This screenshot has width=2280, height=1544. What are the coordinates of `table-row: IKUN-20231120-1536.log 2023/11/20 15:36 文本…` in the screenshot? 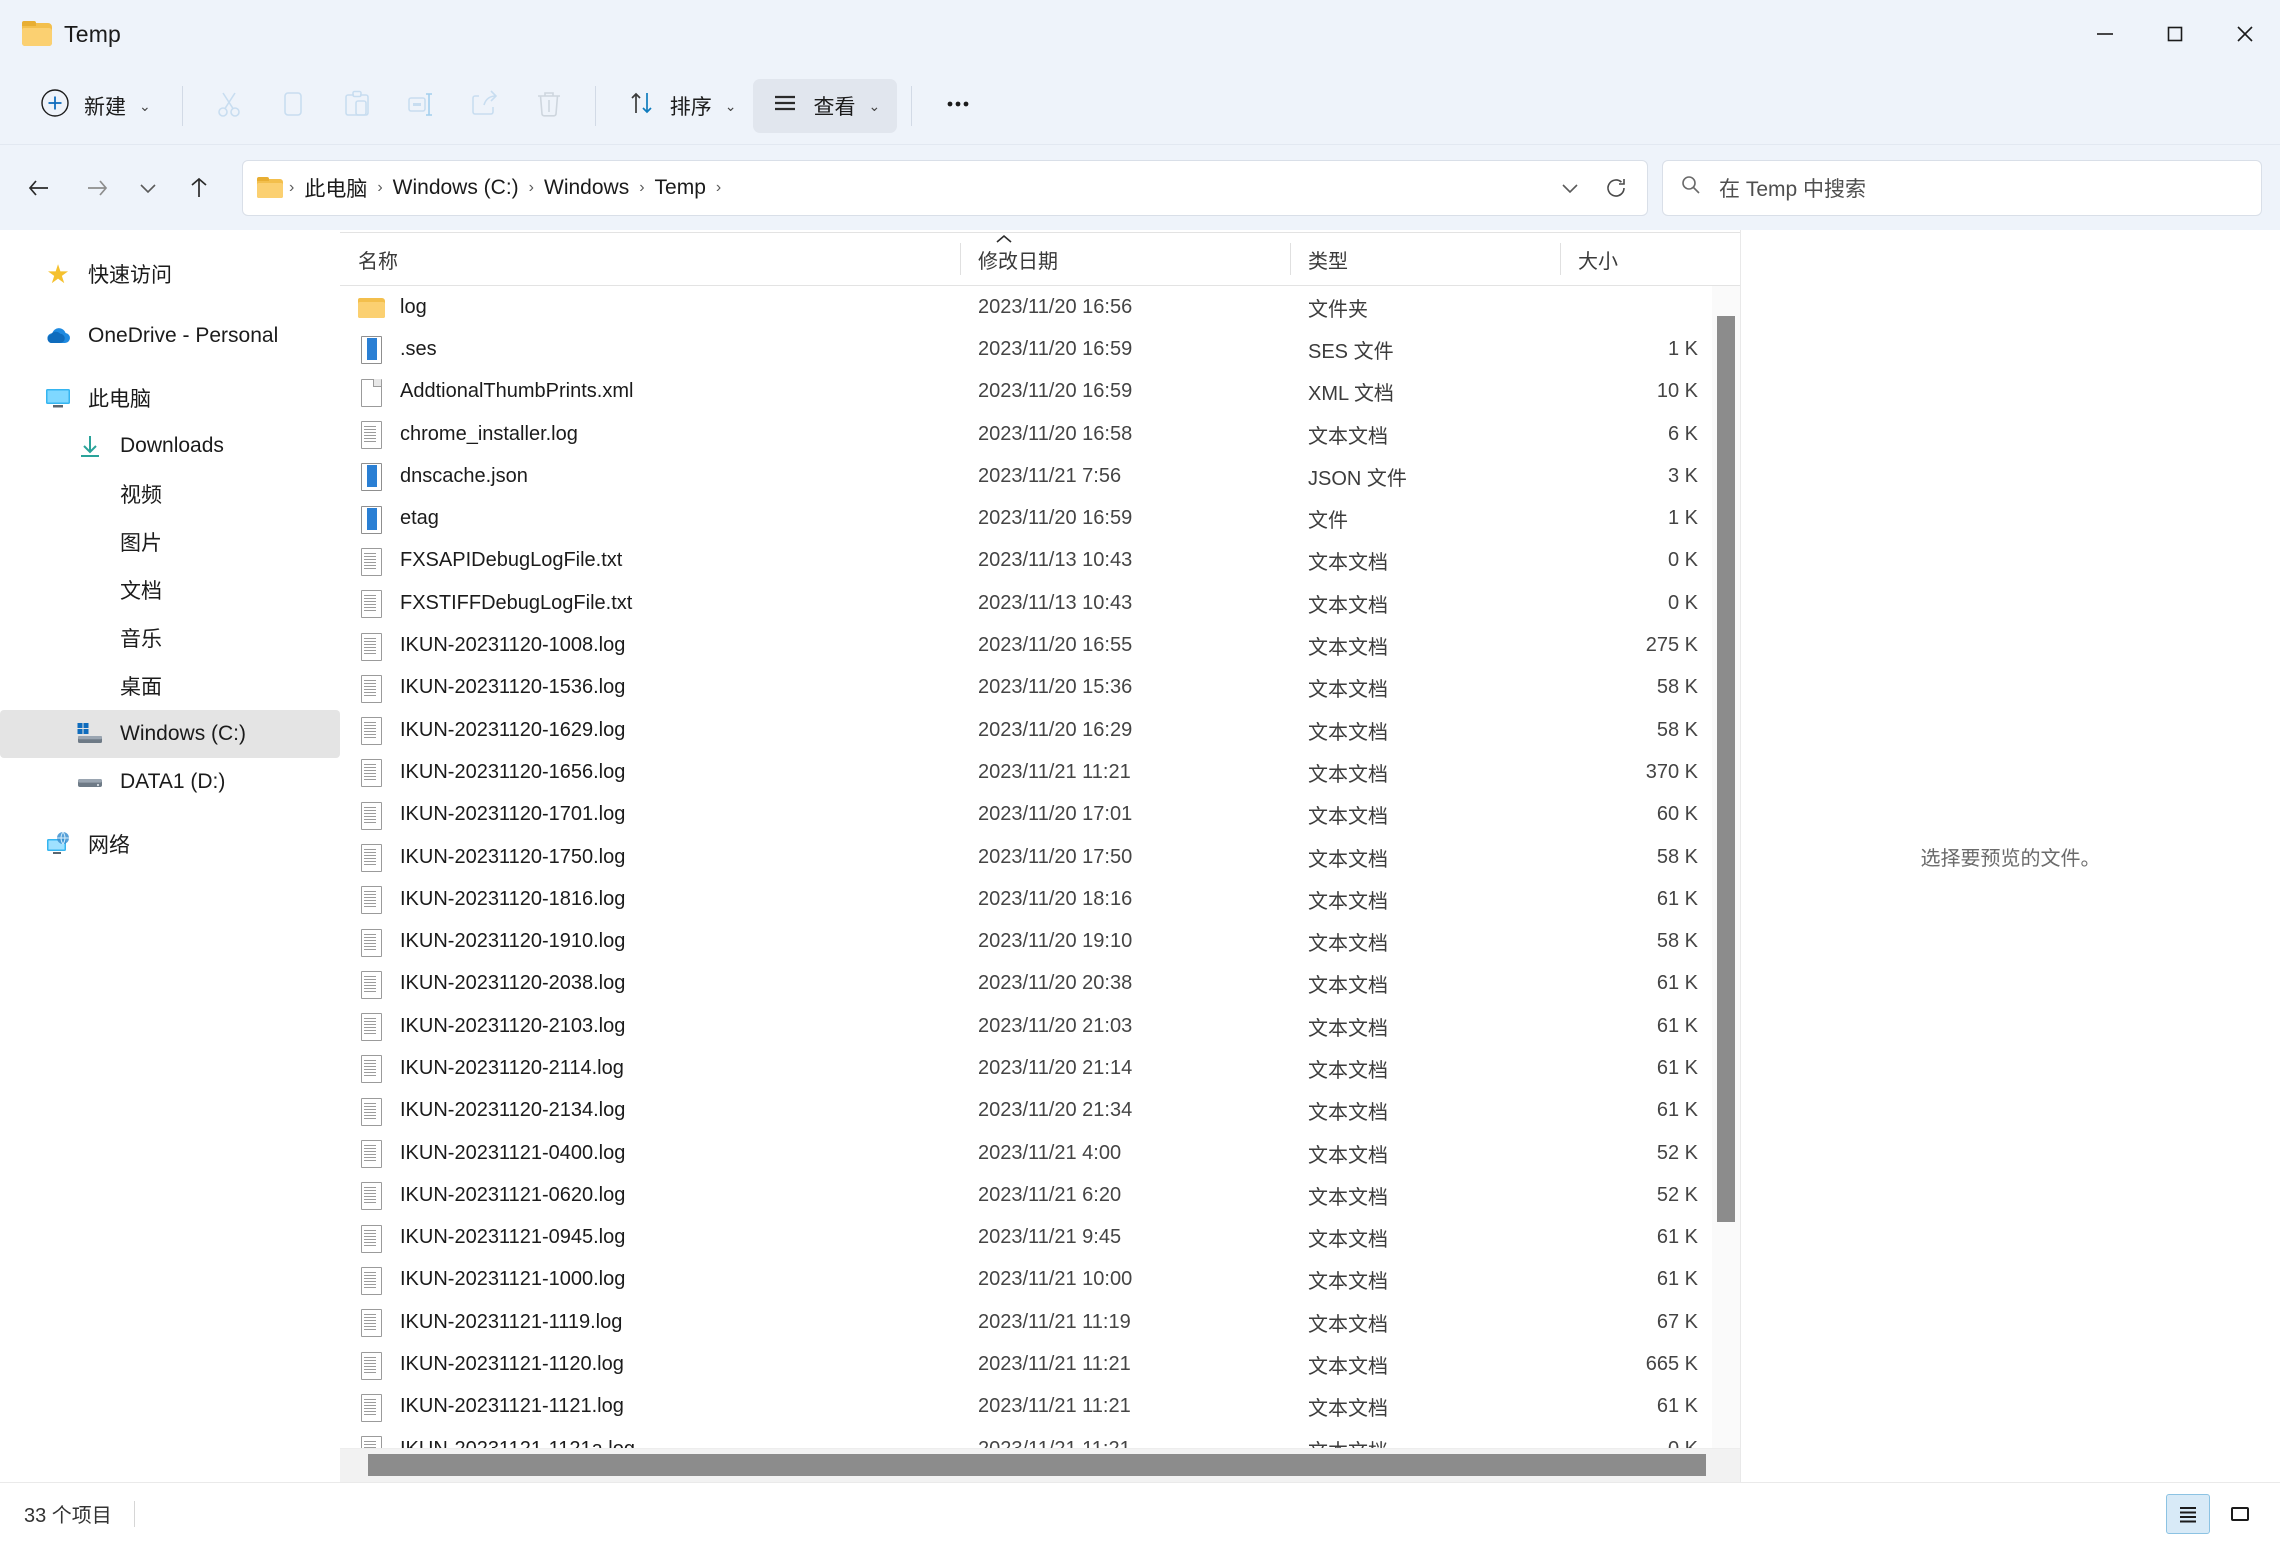 It's located at (1026, 688).